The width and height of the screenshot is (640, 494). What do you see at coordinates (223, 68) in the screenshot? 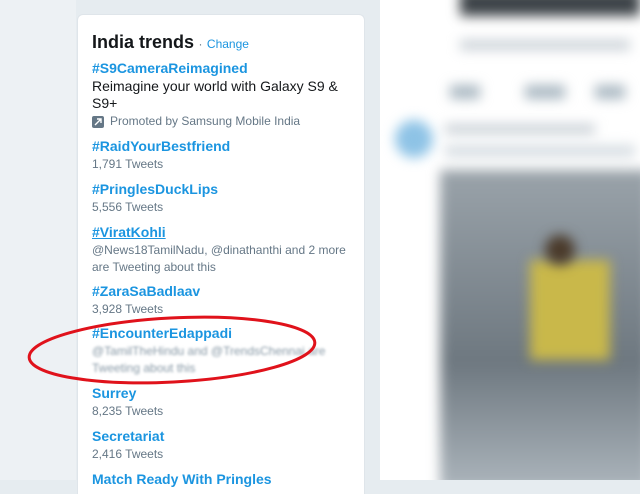
I see `trend-name: #S9CameraReimagined` at bounding box center [223, 68].